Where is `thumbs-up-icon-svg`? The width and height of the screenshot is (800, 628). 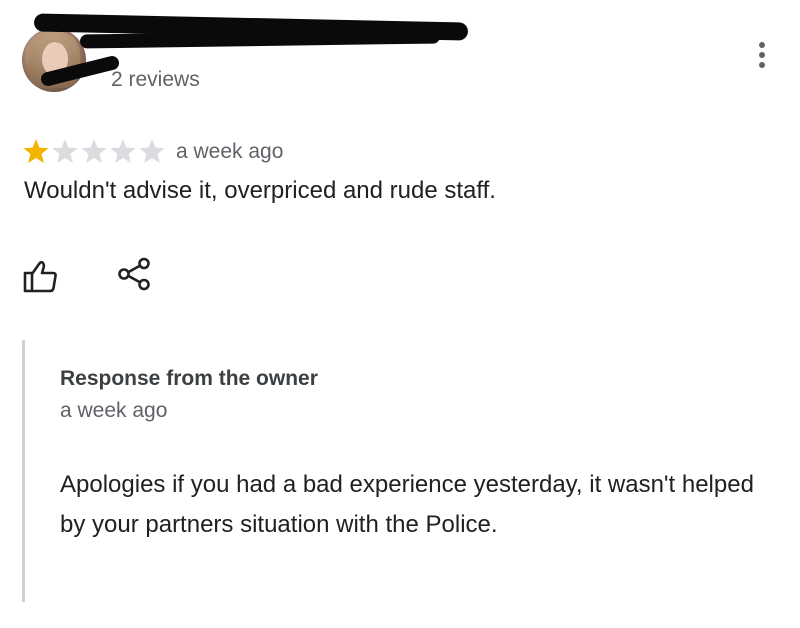 thumbs-up-icon-svg is located at coordinates (40, 276).